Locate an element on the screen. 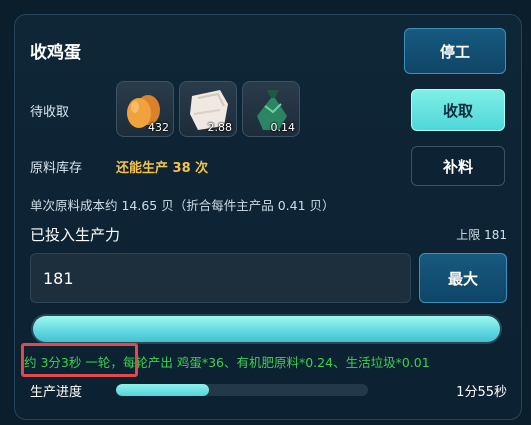 This screenshot has width=531, height=425. item-count: 2.88 is located at coordinates (220, 127).